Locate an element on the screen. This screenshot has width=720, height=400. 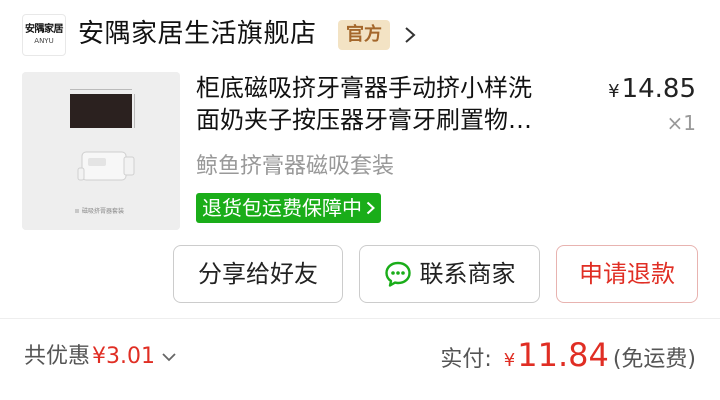
divider is located at coordinates (360, 318).